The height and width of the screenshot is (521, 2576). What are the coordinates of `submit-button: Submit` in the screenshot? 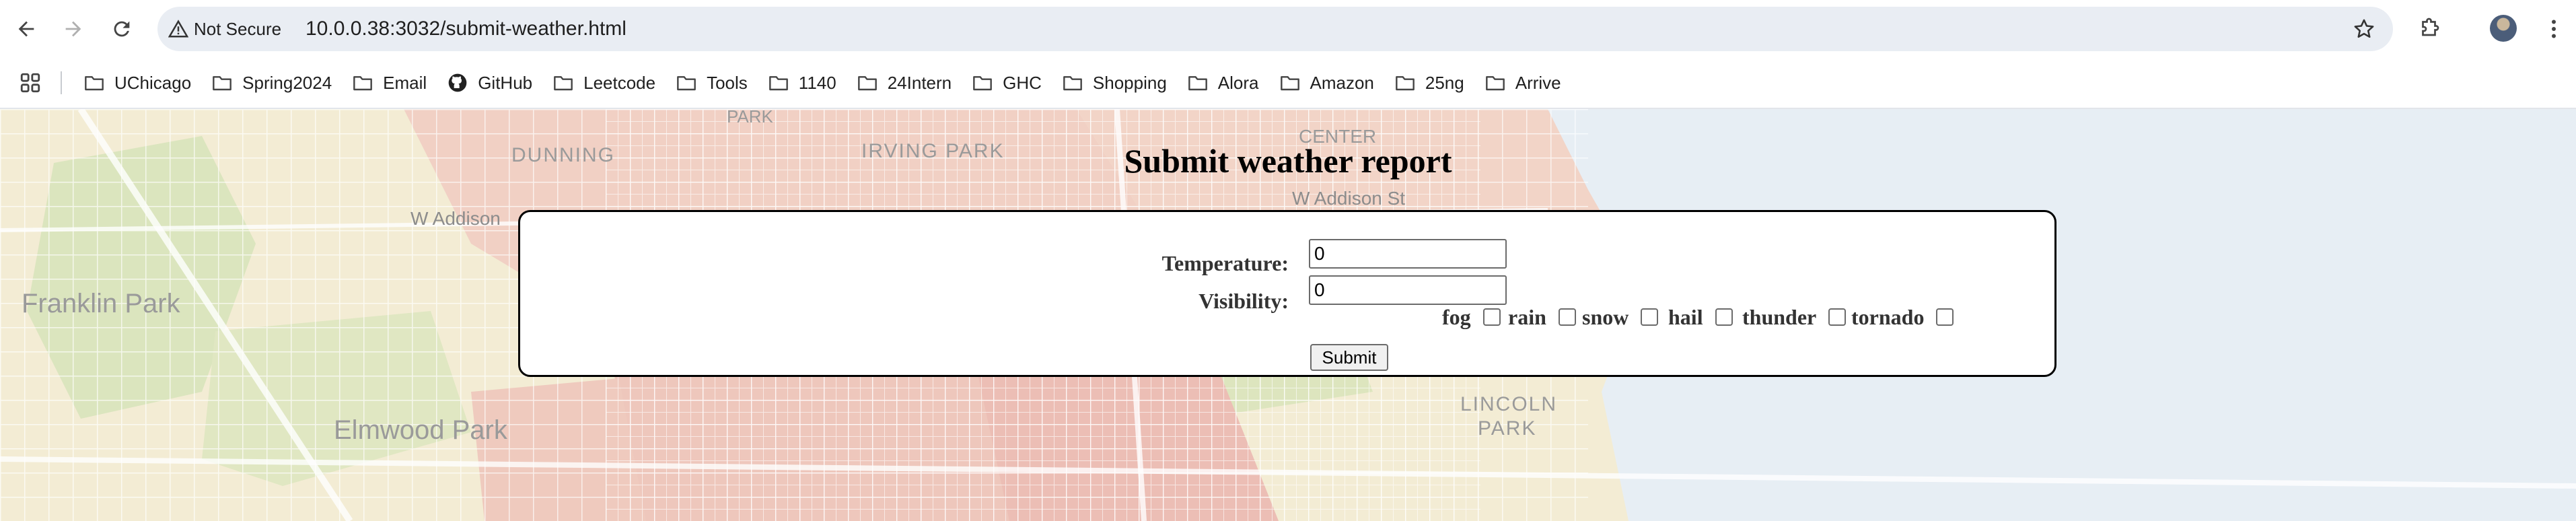 It's located at (1349, 357).